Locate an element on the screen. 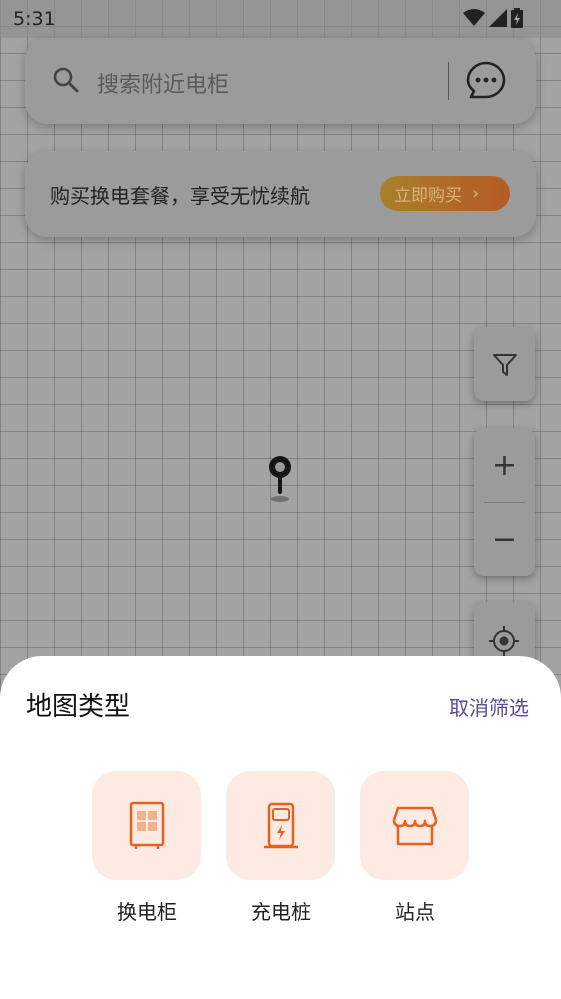 This screenshot has height=999, width=561. option-label: 站点 is located at coordinates (415, 912).